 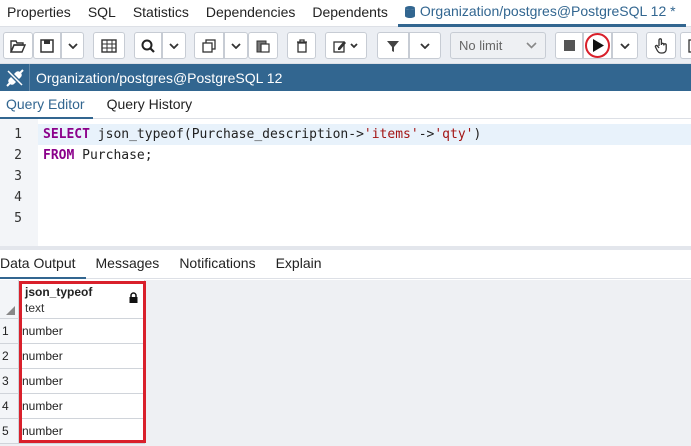 I want to click on stop-button, so click(x=569, y=45).